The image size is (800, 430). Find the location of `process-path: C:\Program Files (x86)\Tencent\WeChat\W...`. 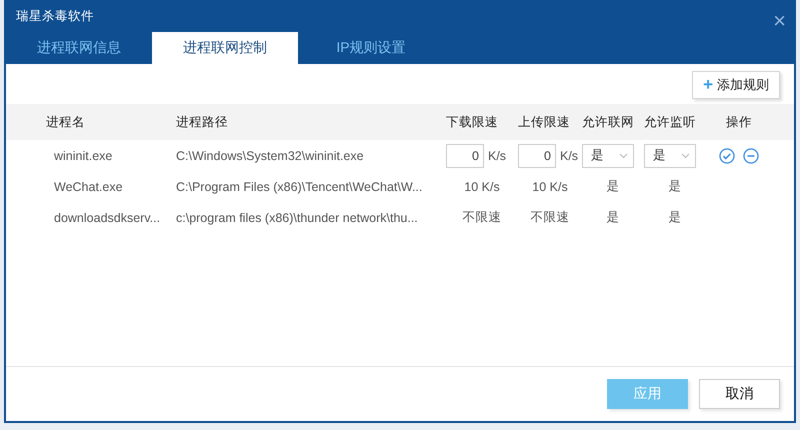

process-path: C:\Program Files (x86)\Tencent\WeChat\W... is located at coordinates (300, 187).